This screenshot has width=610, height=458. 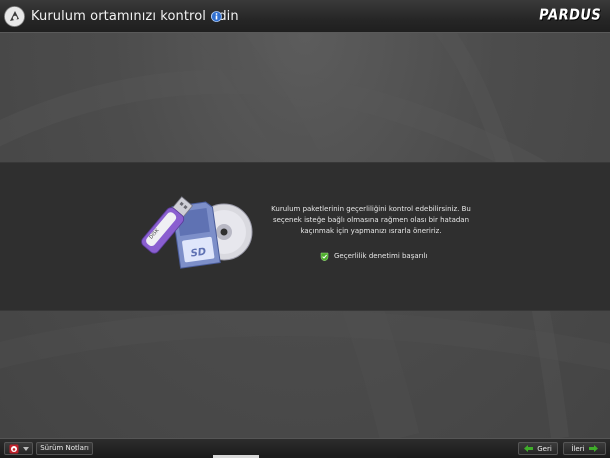 What do you see at coordinates (26, 449) in the screenshot?
I see `chevron-down-icon` at bounding box center [26, 449].